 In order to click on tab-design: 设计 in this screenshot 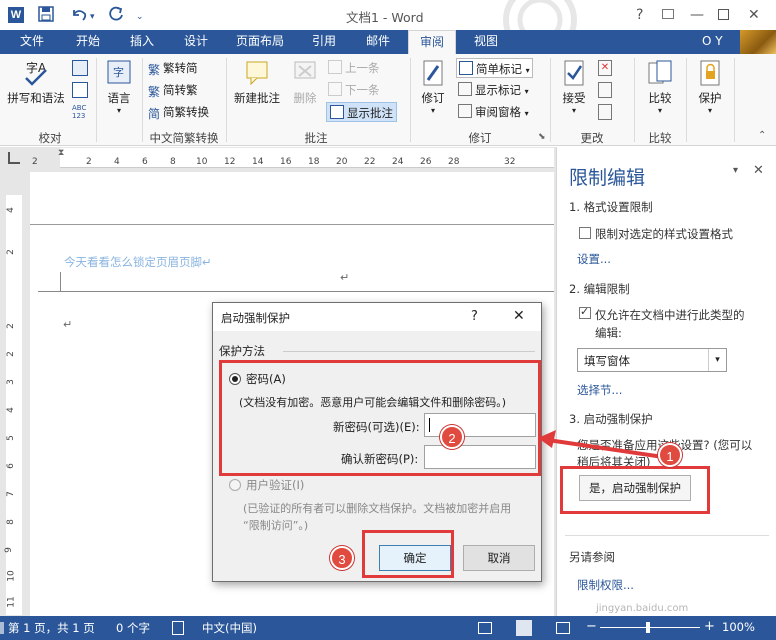, I will do `click(196, 42)`.